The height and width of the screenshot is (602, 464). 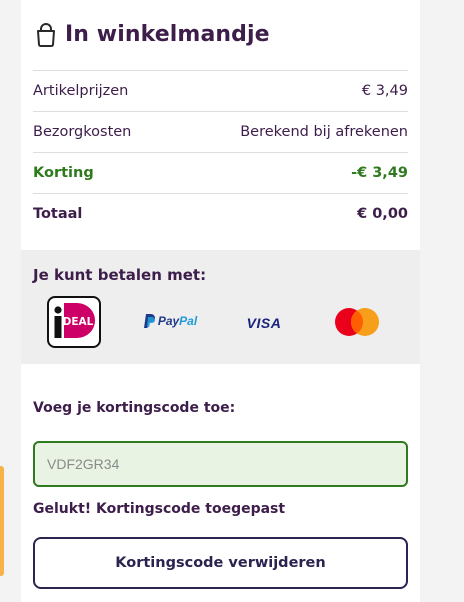 I want to click on row-discount: Korting -€ 3,49, so click(x=220, y=173).